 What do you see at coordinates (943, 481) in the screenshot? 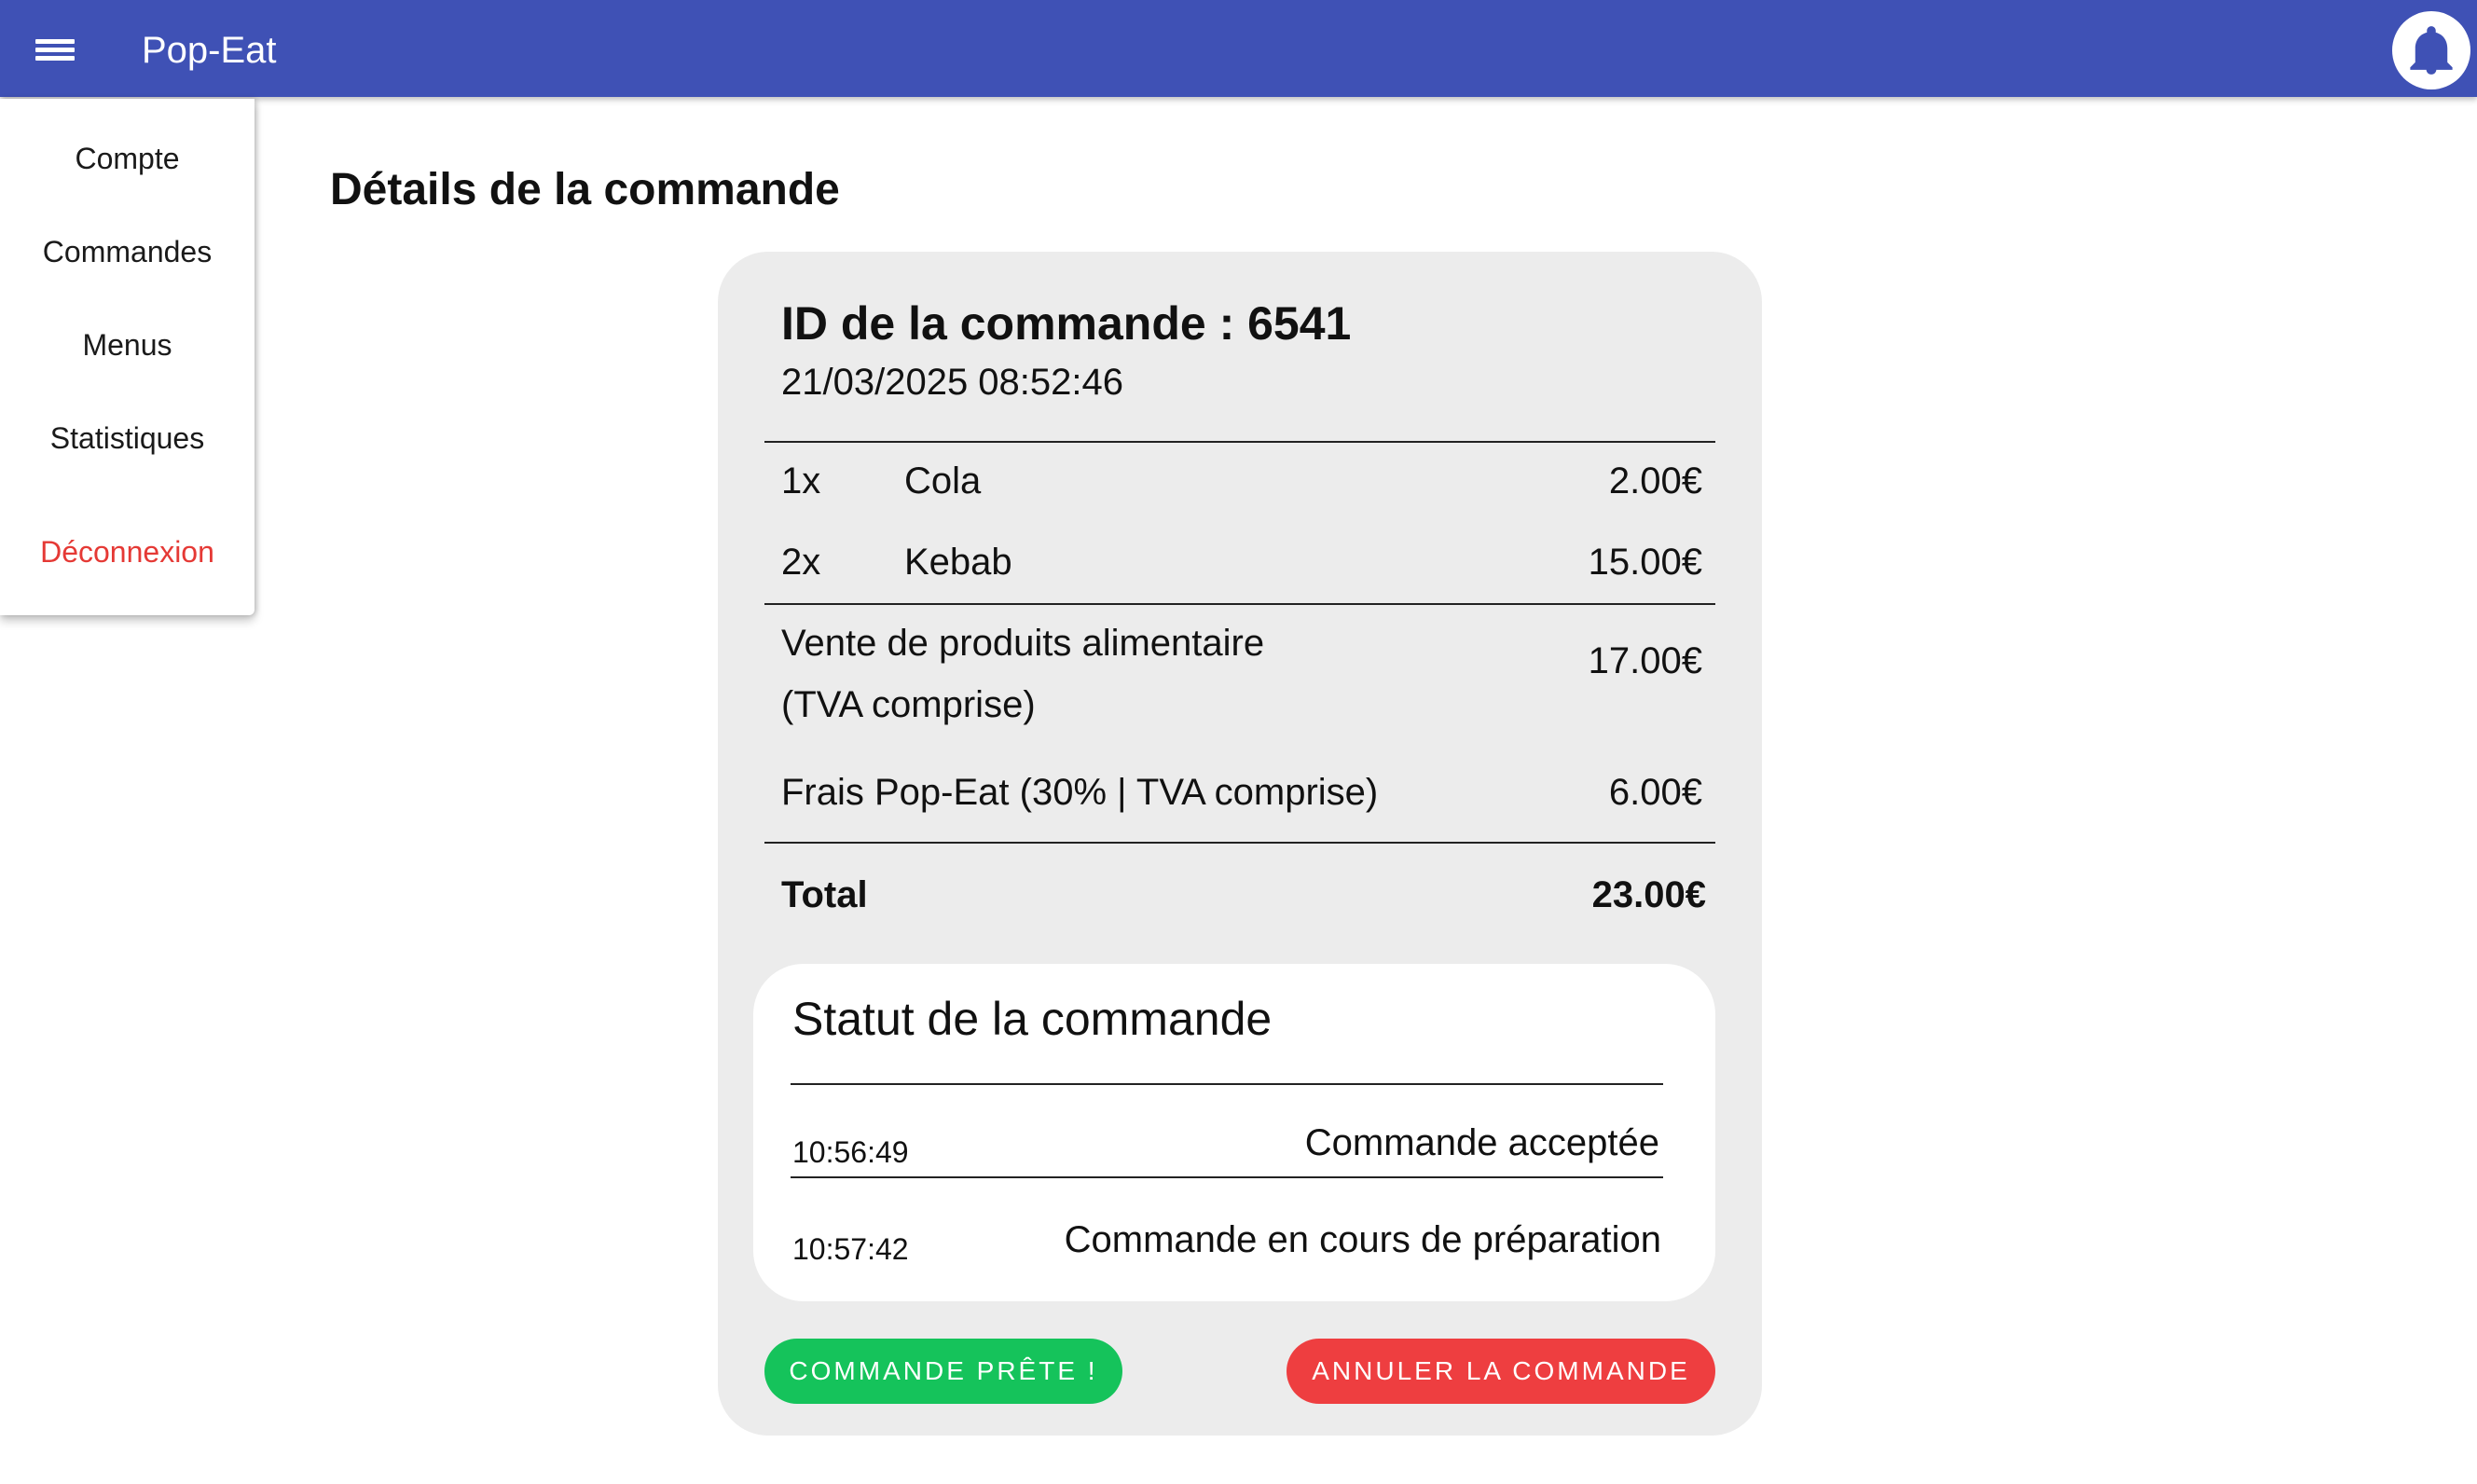
I see `item-name: Cola` at bounding box center [943, 481].